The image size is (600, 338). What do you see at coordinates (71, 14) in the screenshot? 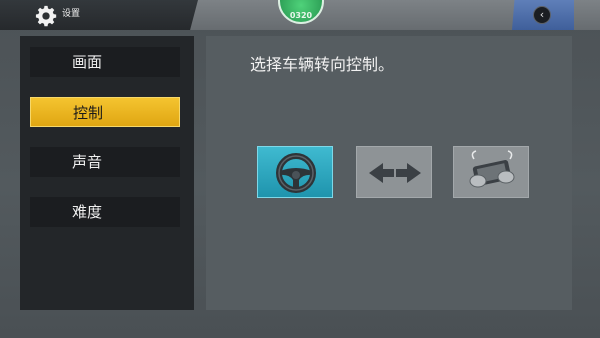
I see `page-title: 设置` at bounding box center [71, 14].